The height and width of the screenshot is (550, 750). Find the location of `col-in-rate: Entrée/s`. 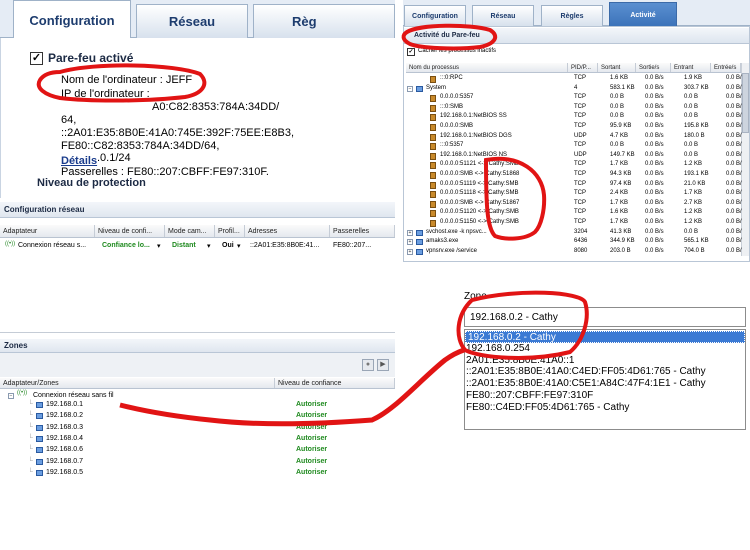

col-in-rate: Entrée/s is located at coordinates (726, 67).